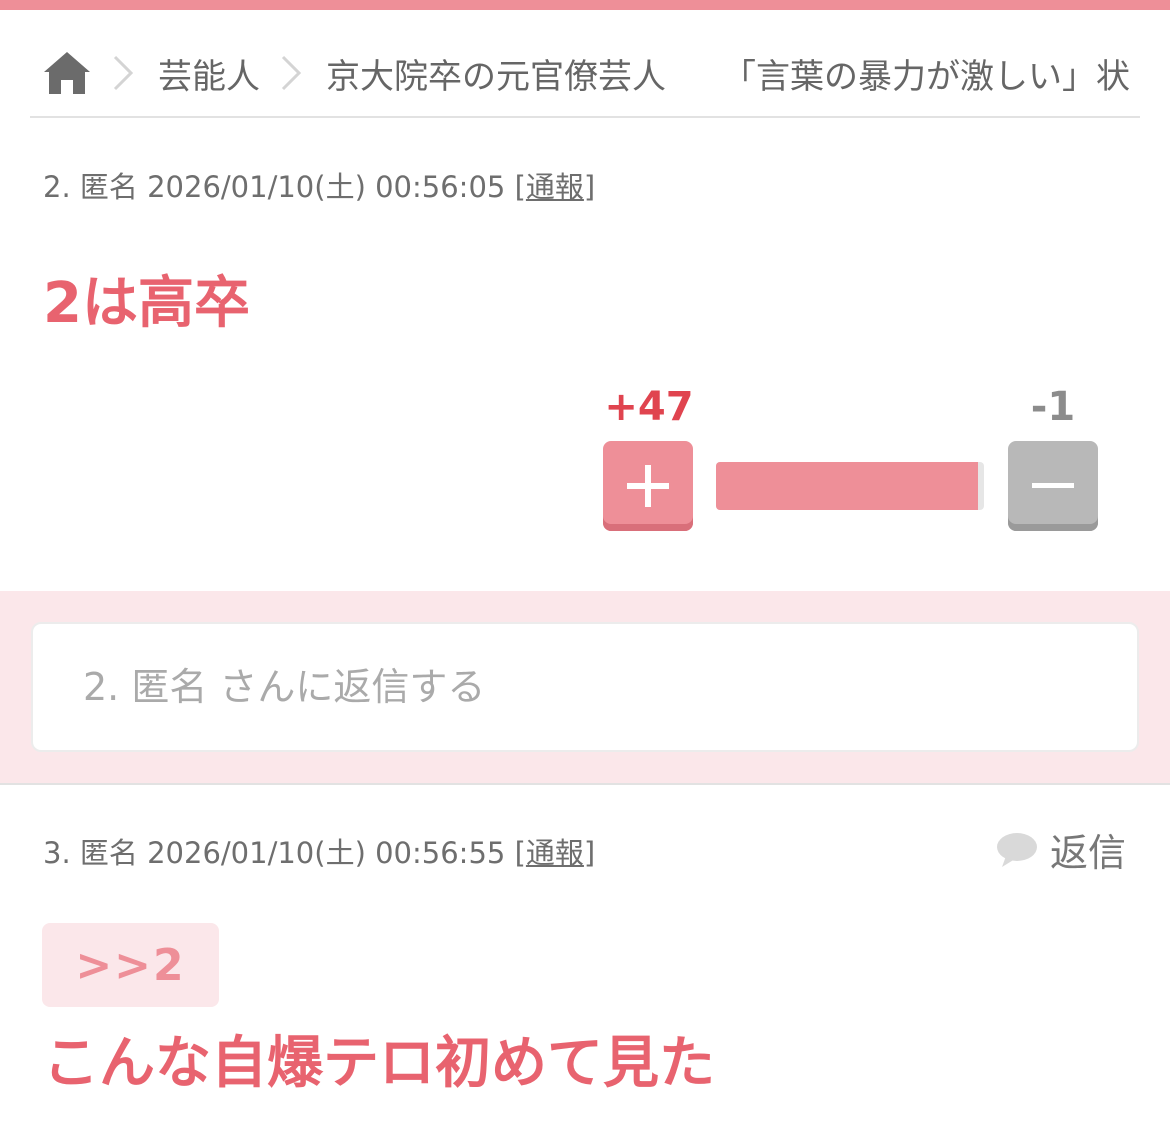  I want to click on comment-body: こんな自爆テロ初めて見た, so click(379, 1063).